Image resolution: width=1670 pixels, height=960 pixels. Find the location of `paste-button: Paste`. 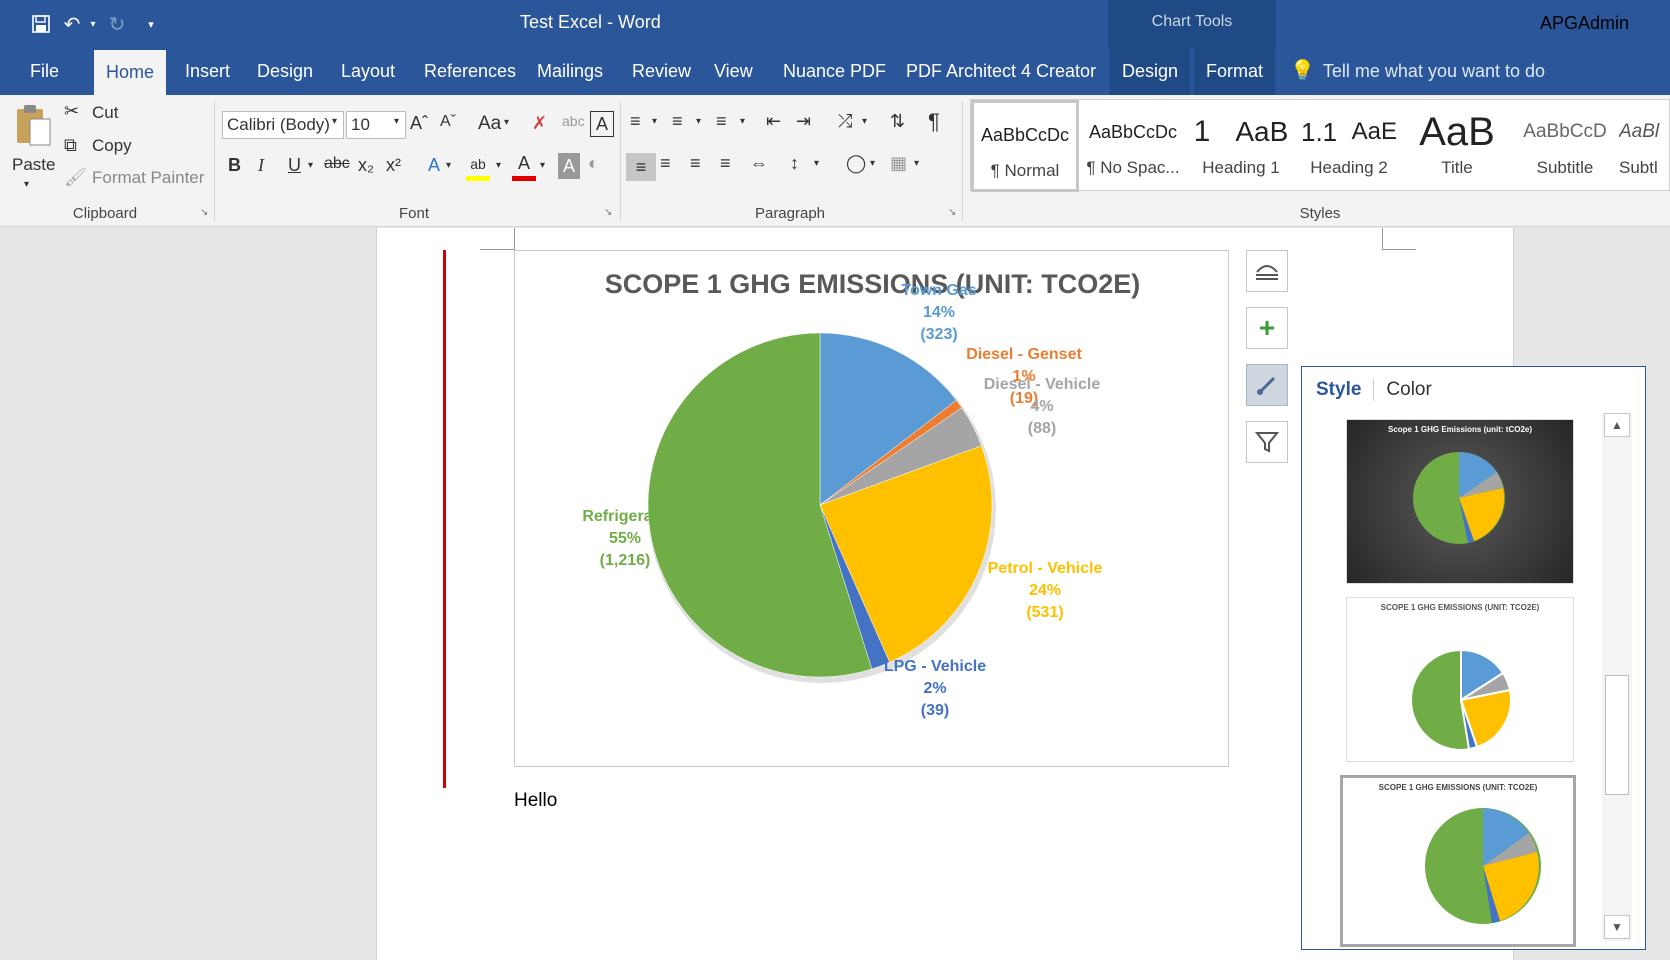

paste-button: Paste is located at coordinates (33, 165).